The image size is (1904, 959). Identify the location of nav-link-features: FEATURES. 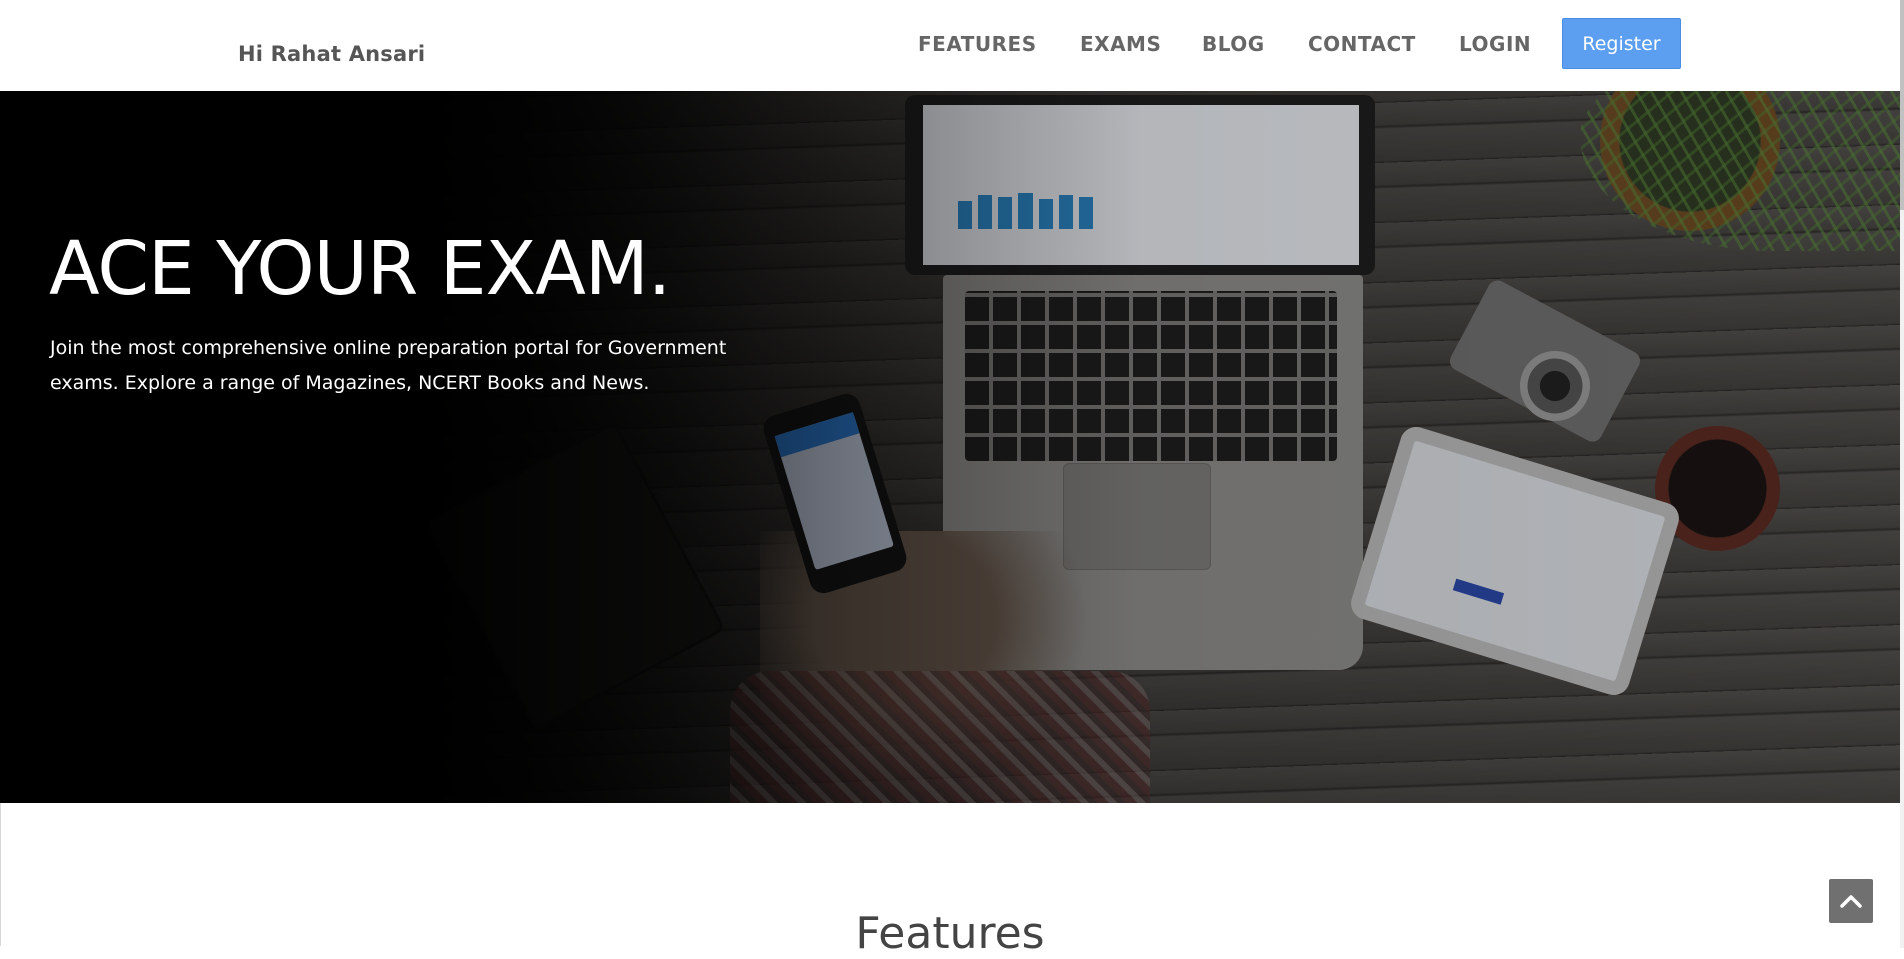
(977, 44).